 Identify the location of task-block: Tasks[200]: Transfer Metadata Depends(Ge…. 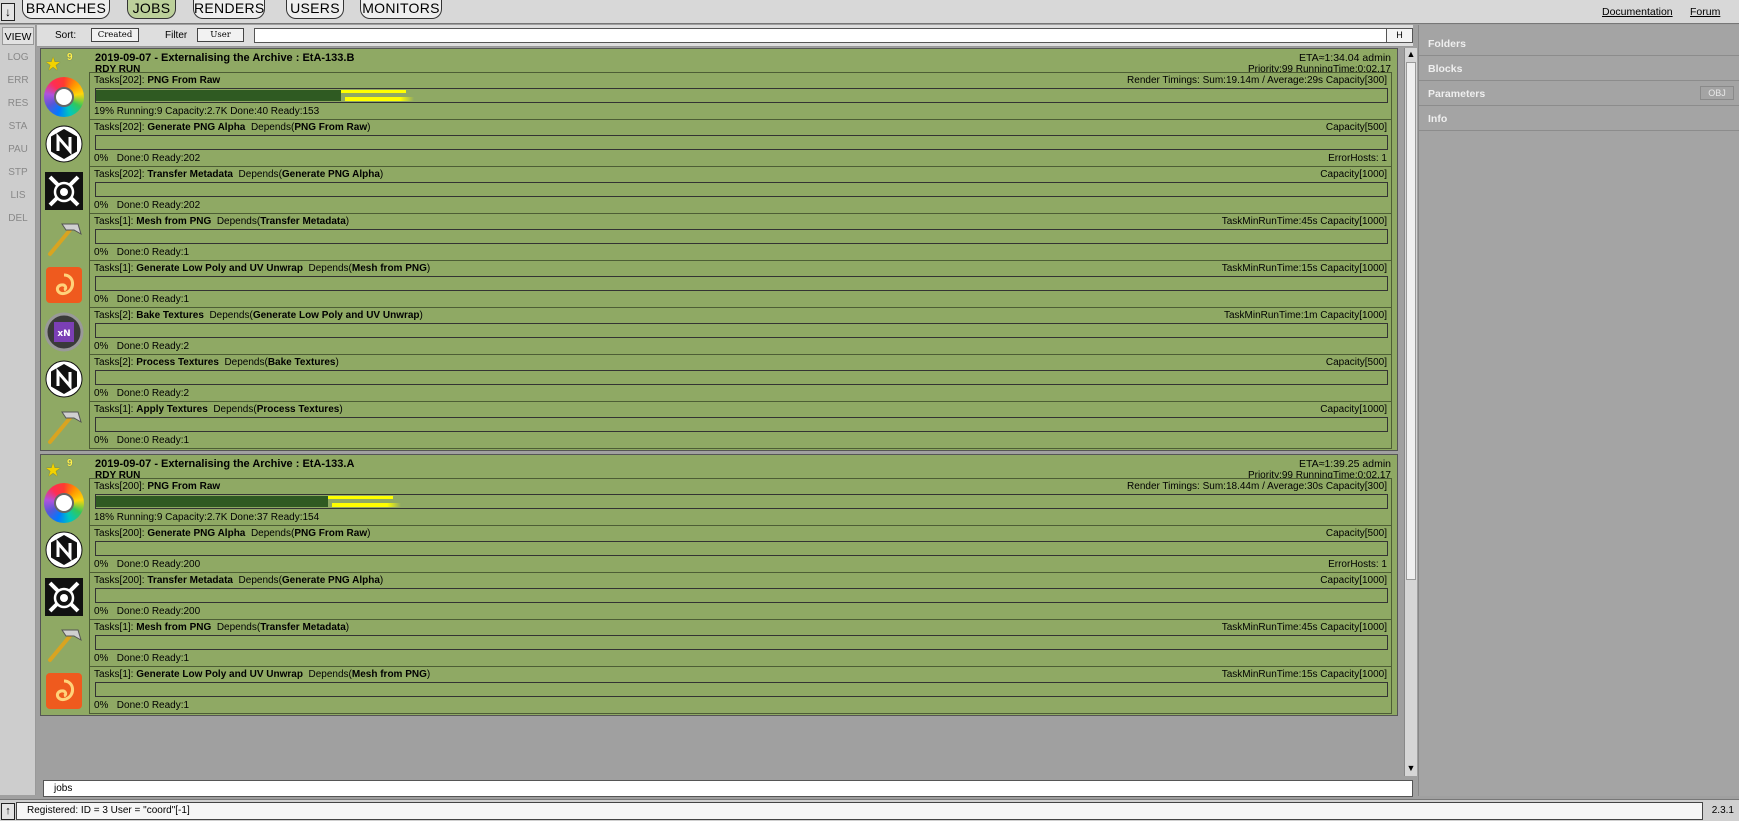
(718, 596).